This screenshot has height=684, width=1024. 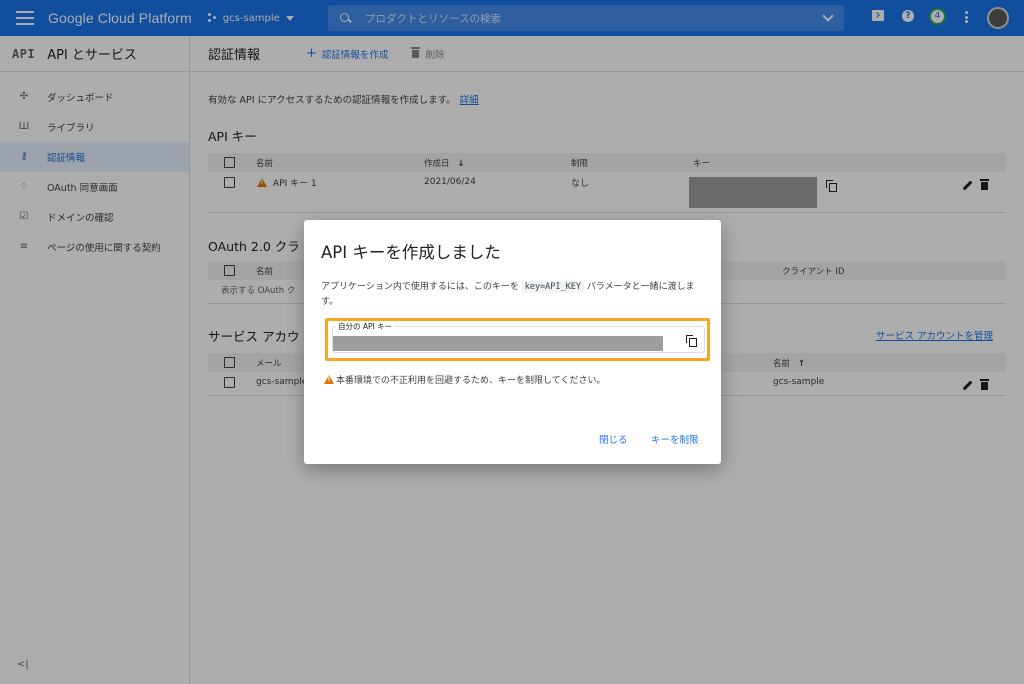 I want to click on close-button: 閉じる, so click(x=613, y=439).